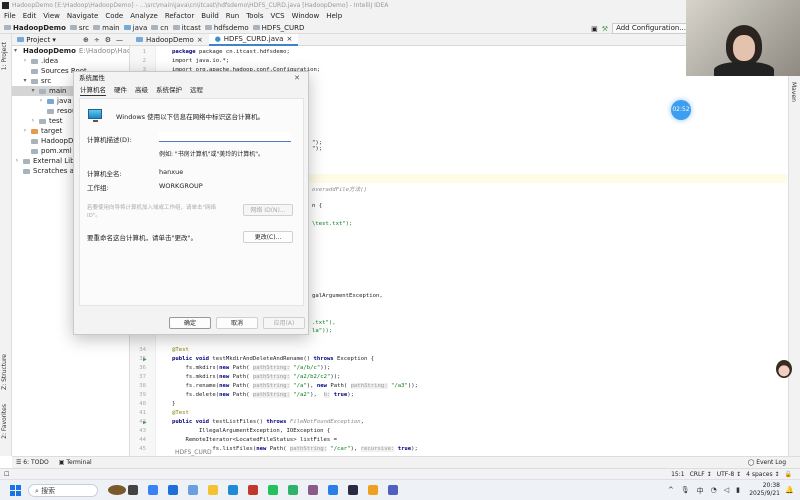  What do you see at coordinates (120, 90) in the screenshot?
I see `dialog-tab: 硬件` at bounding box center [120, 90].